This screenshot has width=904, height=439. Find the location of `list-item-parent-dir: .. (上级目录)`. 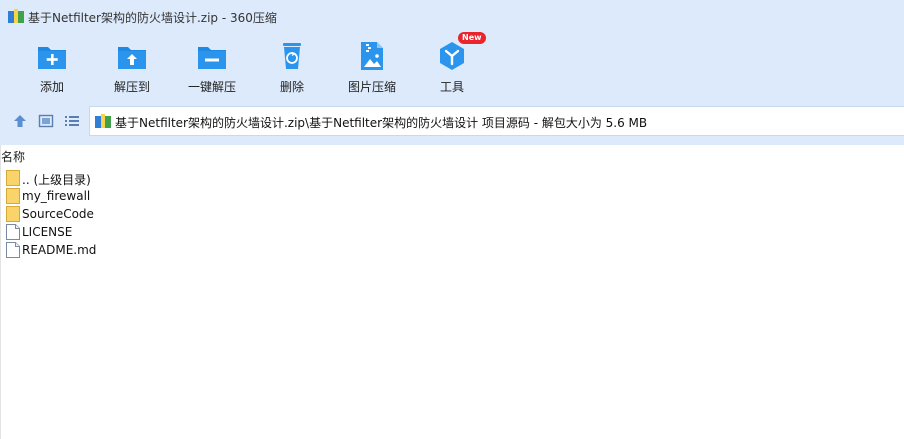

list-item-parent-dir: .. (上级目录) is located at coordinates (154, 178).